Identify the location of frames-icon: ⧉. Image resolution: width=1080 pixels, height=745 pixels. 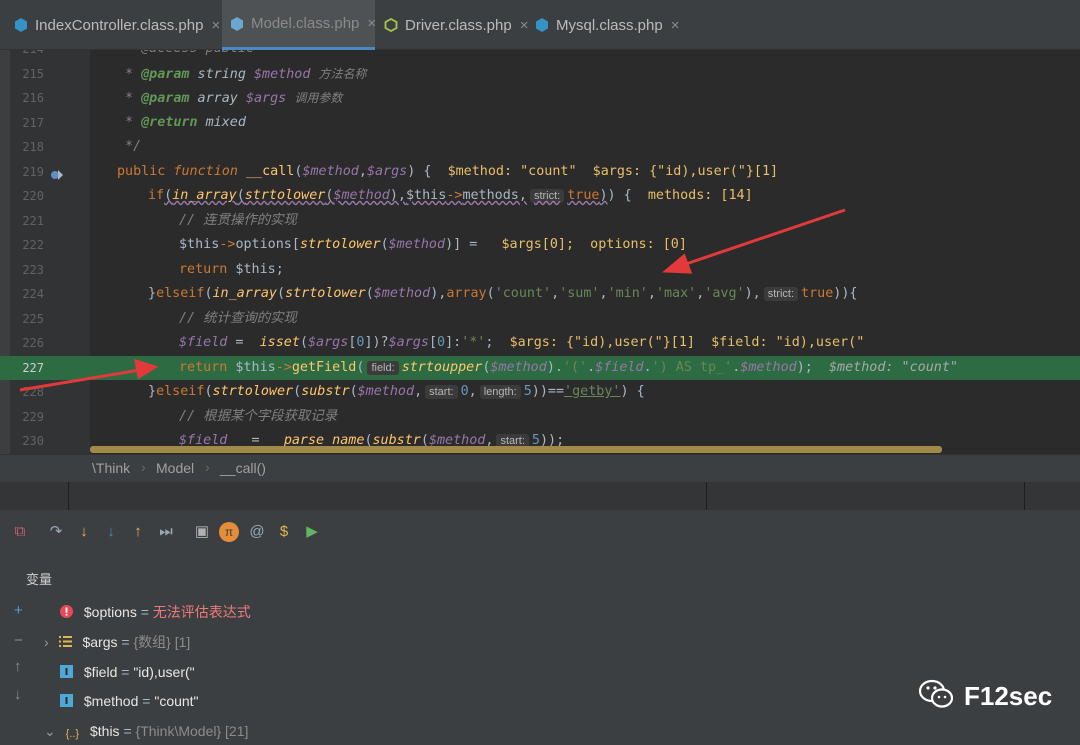
(20, 532).